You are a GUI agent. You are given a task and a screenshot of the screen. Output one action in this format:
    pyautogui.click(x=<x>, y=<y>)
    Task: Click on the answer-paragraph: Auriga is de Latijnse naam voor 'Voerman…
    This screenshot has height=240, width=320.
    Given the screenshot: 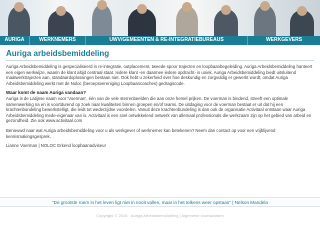 What is the action you would take?
    pyautogui.click(x=159, y=109)
    